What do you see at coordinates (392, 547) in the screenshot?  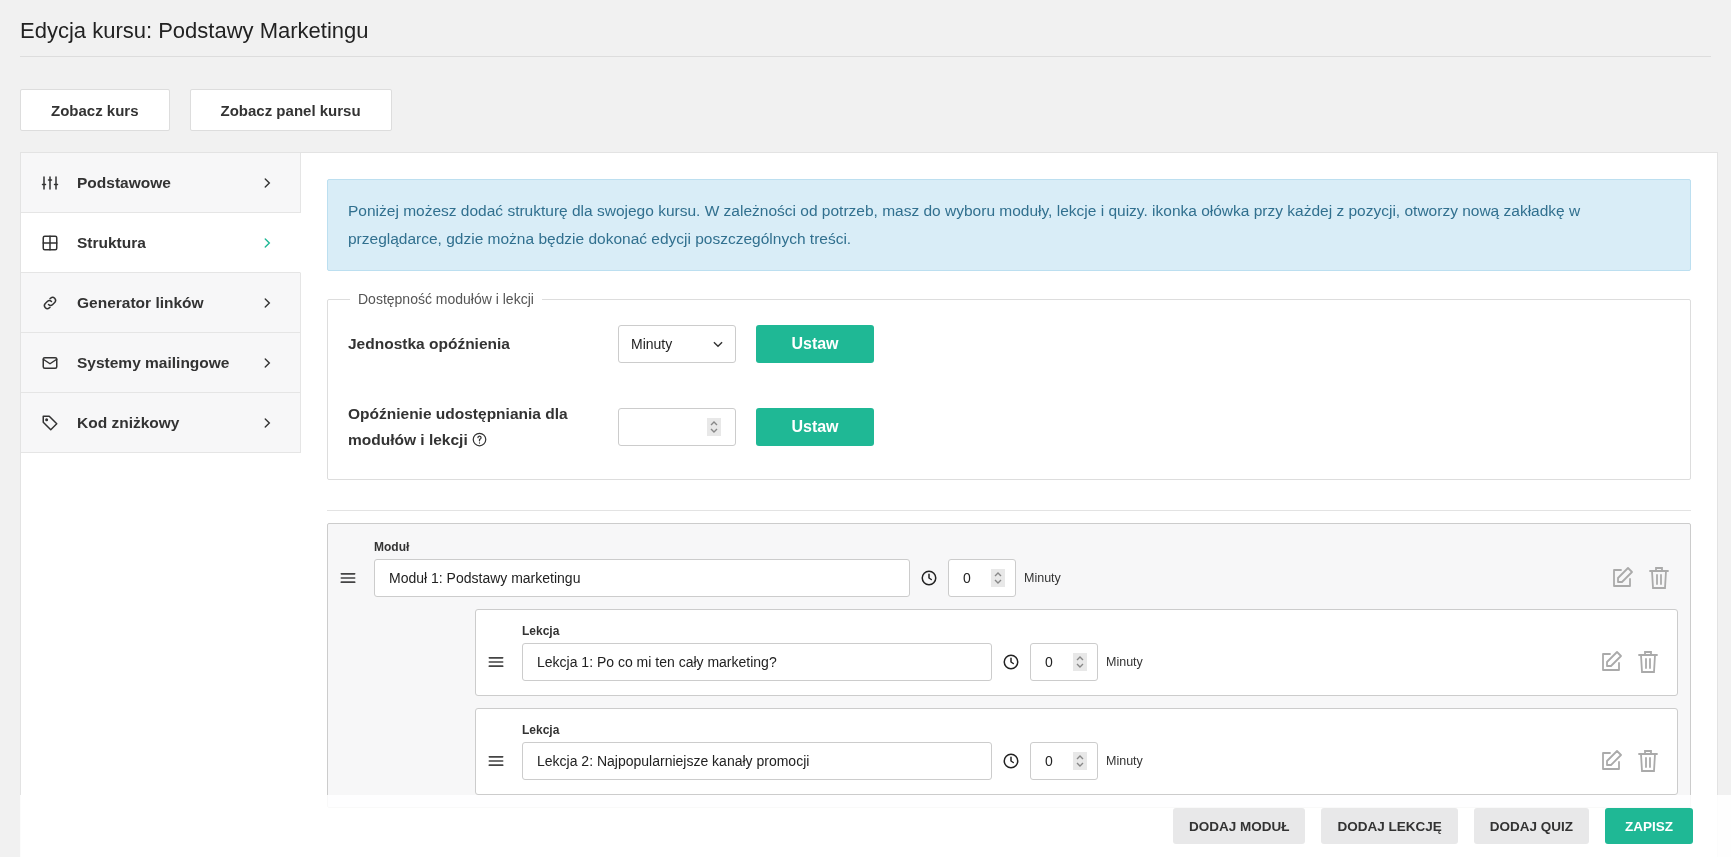 I see `field-label: Moduł` at bounding box center [392, 547].